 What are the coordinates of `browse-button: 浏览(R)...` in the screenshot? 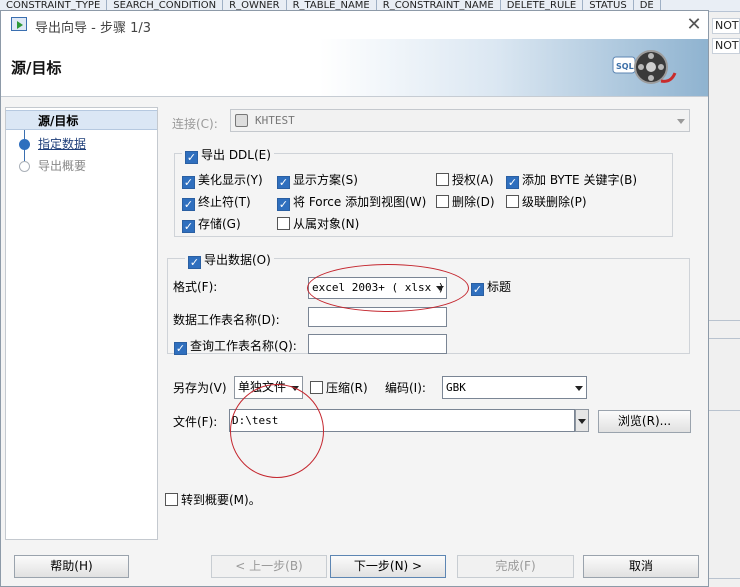 It's located at (644, 421).